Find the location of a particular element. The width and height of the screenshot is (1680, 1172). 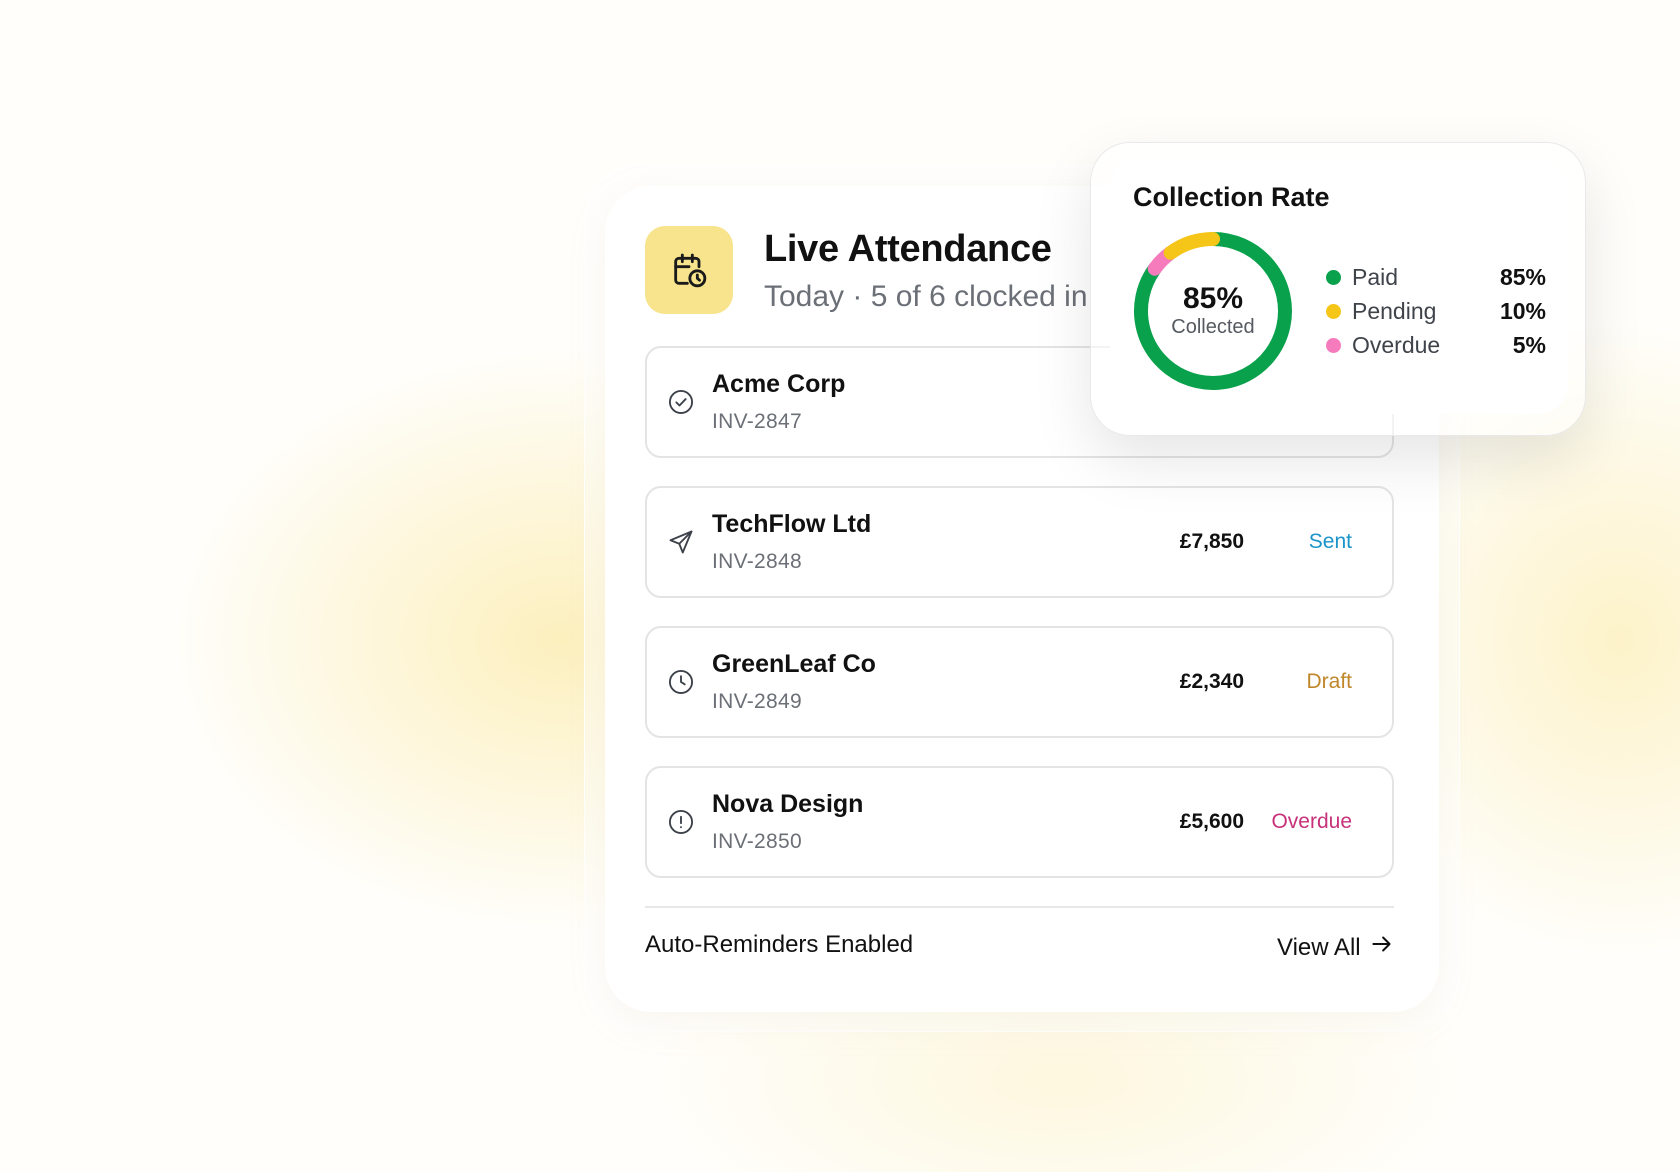

invoice-number: INV-2849 is located at coordinates (757, 701).